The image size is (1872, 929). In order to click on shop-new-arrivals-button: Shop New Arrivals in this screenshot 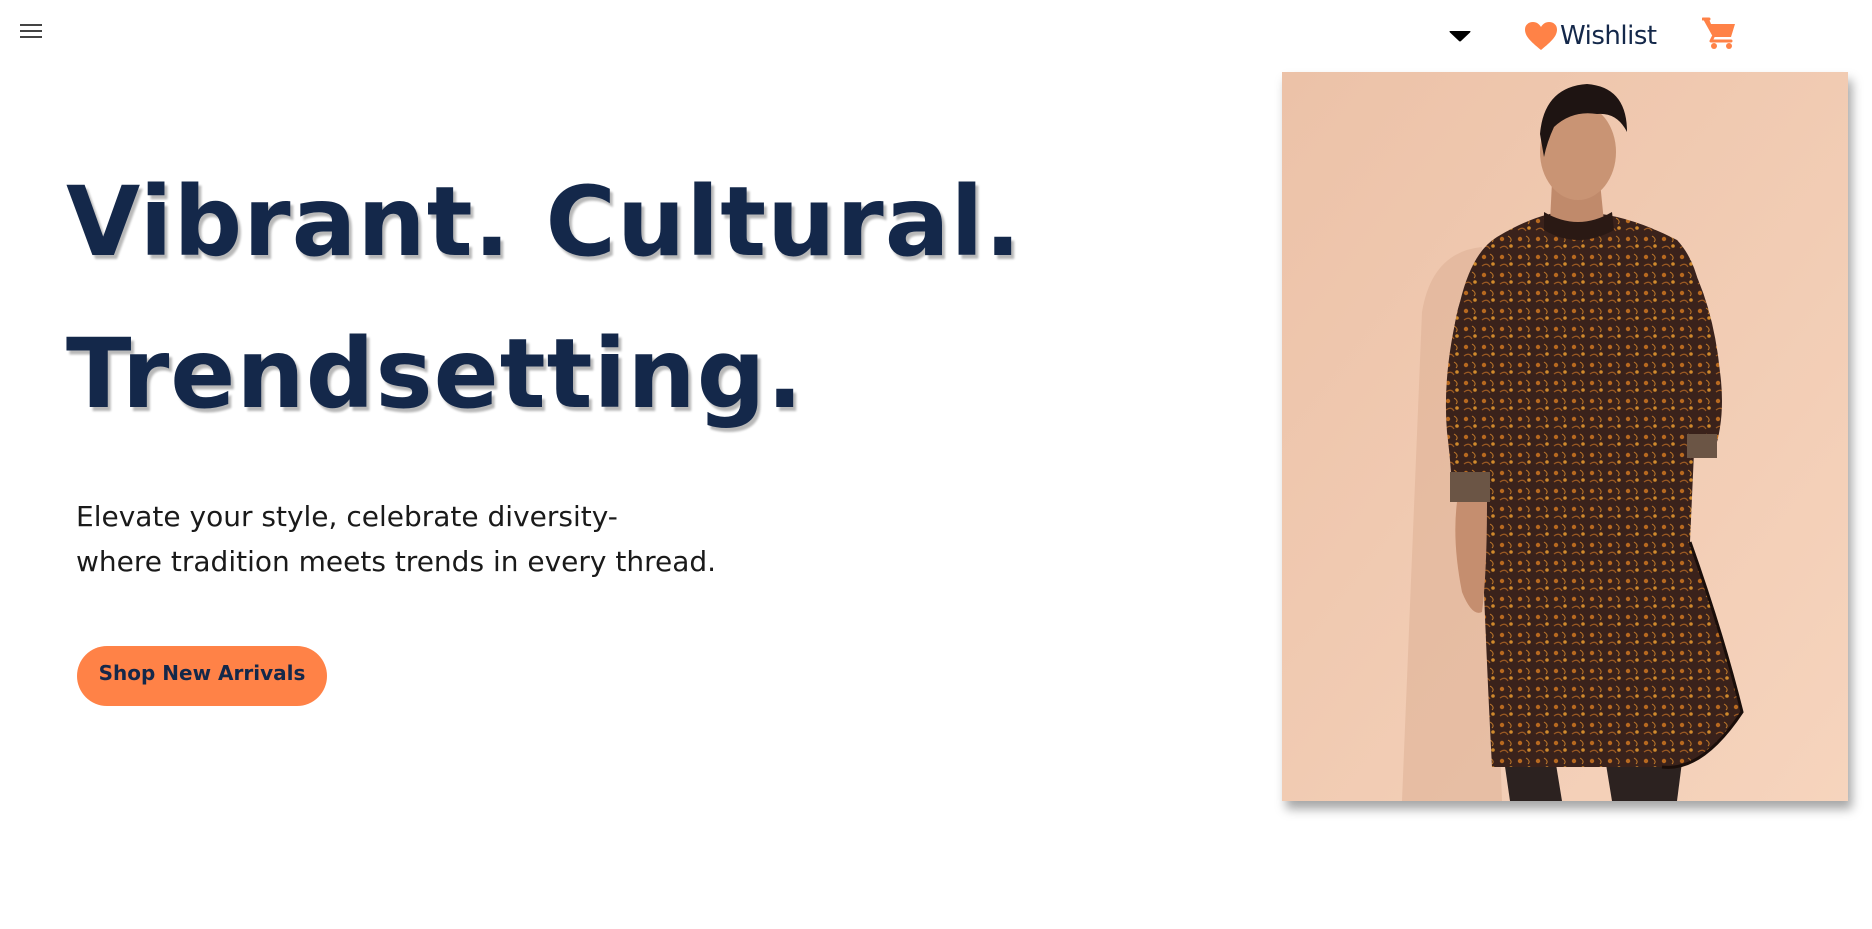, I will do `click(202, 676)`.